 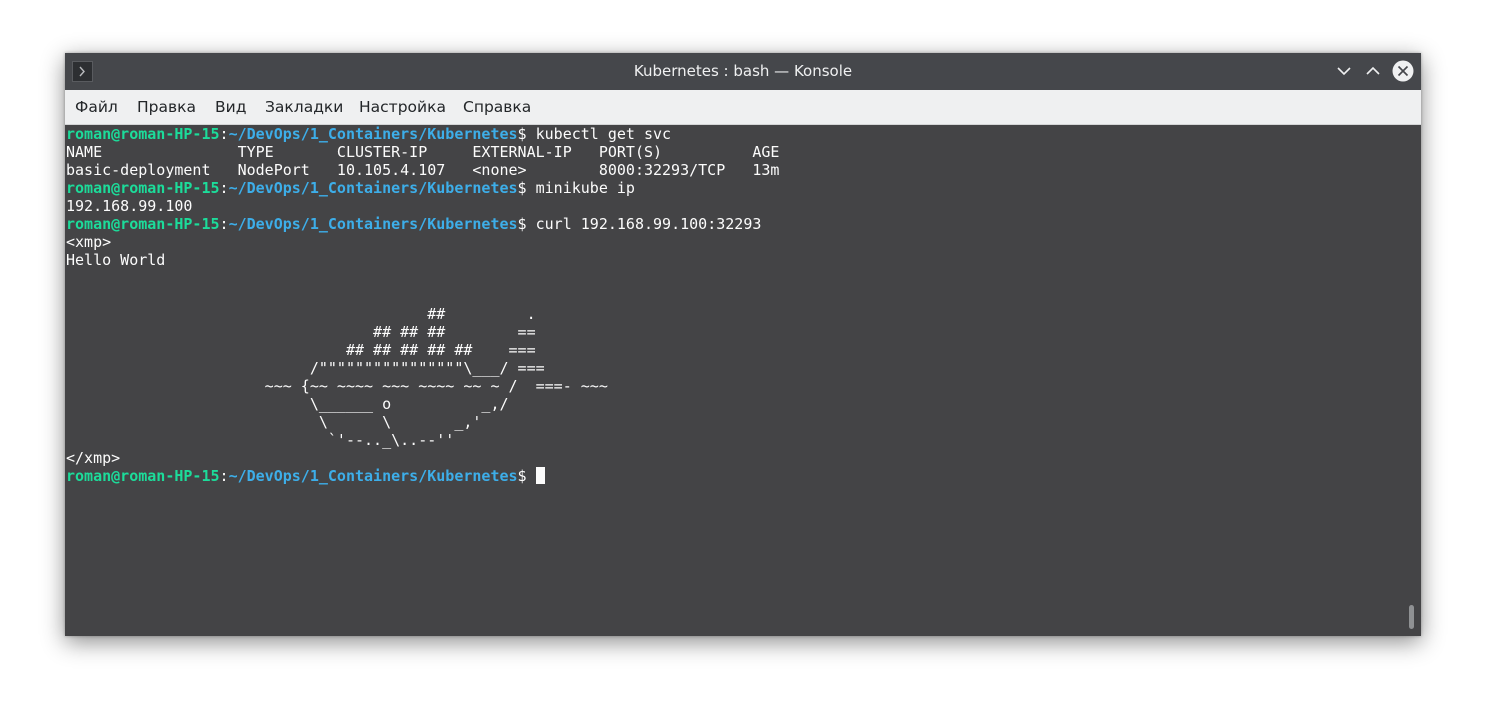 I want to click on menu-file: Файл, so click(x=96, y=107).